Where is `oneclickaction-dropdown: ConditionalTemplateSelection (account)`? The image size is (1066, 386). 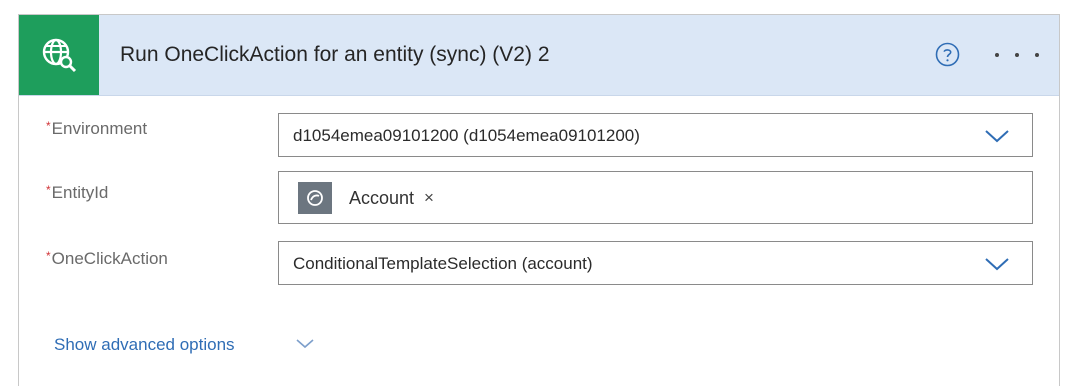 oneclickaction-dropdown: ConditionalTemplateSelection (account) is located at coordinates (655, 263).